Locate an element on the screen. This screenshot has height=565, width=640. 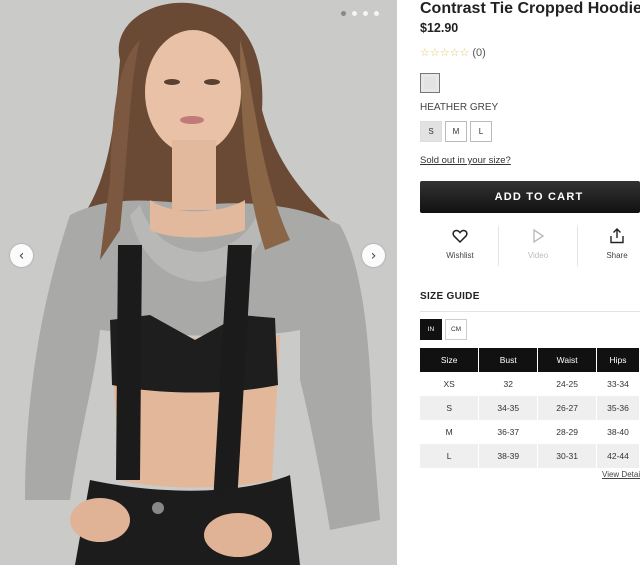
chevron-left-icon: ‹ is located at coordinates (21, 255).